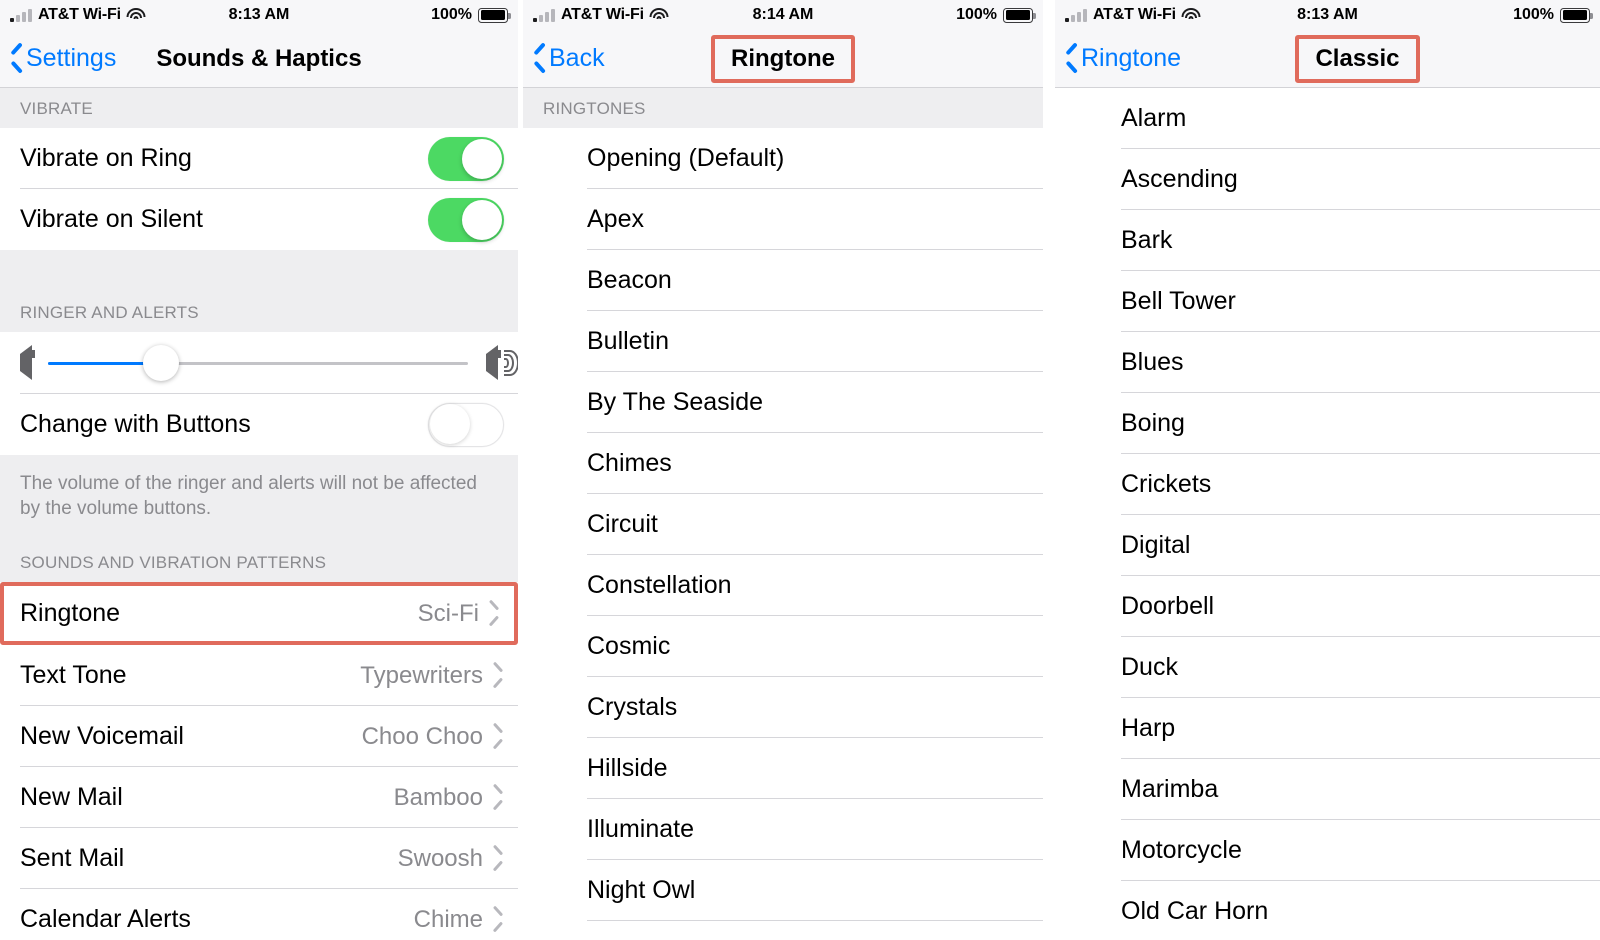  What do you see at coordinates (1170, 789) in the screenshot?
I see `list-item-label: Marimba` at bounding box center [1170, 789].